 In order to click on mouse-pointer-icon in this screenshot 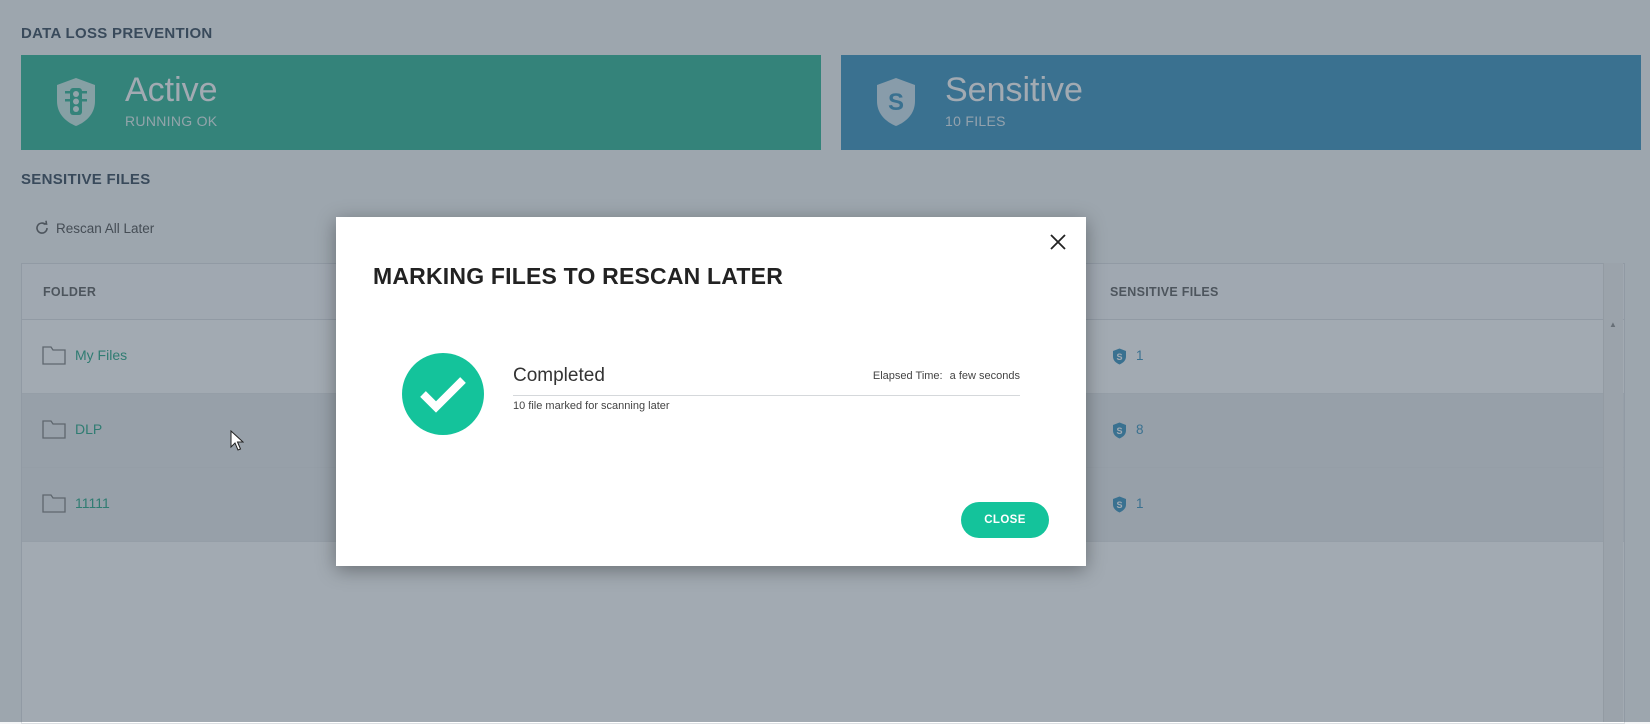, I will do `click(237, 440)`.